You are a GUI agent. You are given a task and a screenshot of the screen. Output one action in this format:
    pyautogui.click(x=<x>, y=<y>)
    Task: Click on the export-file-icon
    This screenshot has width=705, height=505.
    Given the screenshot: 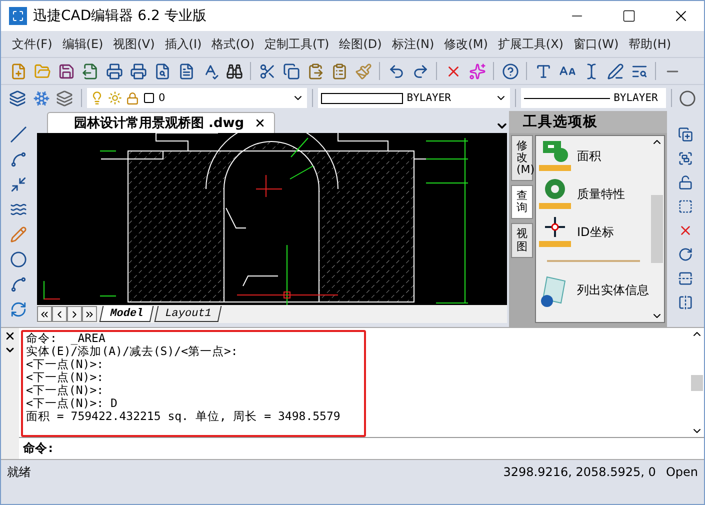 What is the action you would take?
    pyautogui.click(x=90, y=71)
    